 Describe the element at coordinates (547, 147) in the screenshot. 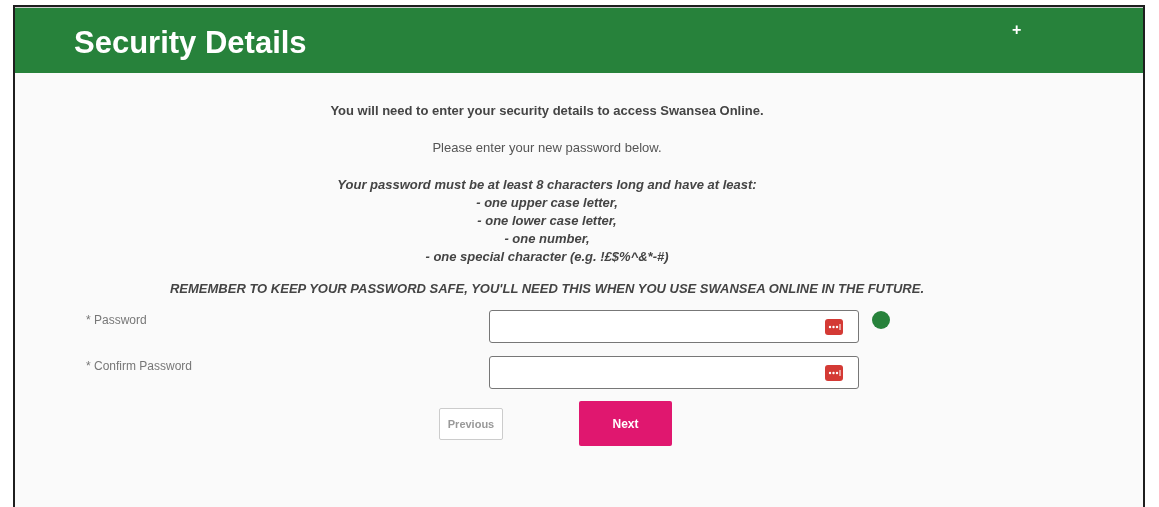

I see `instruction-text: Please enter your new password below.` at that location.